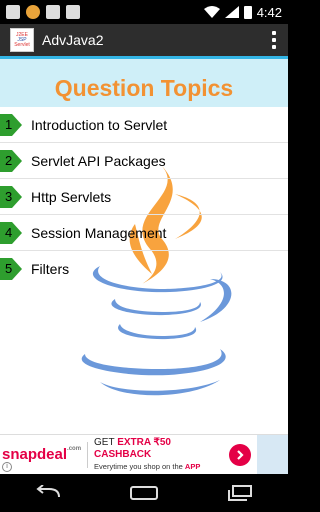 This screenshot has width=320, height=512. What do you see at coordinates (50, 269) in the screenshot?
I see `topic-label: Filters` at bounding box center [50, 269].